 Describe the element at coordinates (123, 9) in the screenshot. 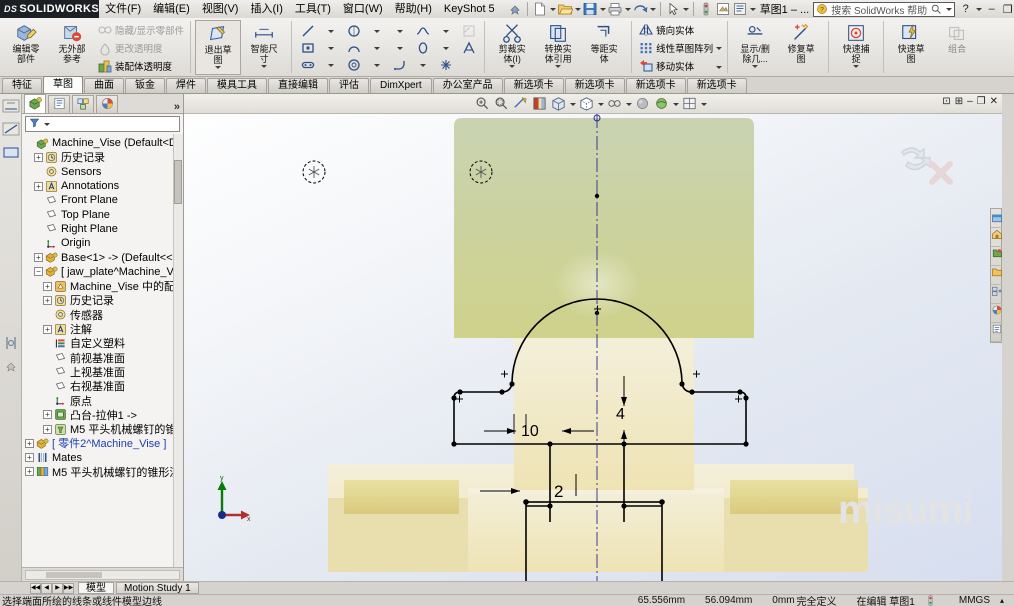

I see `menu-item-file: 文件(F)` at that location.